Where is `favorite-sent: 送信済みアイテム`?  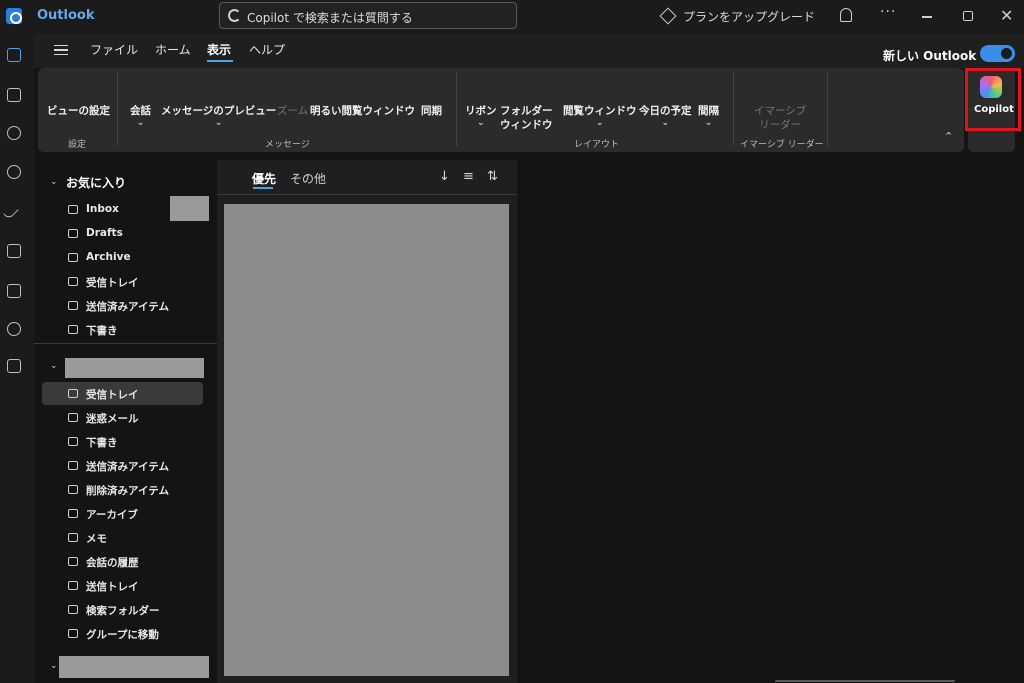
favorite-sent: 送信済みアイテム is located at coordinates (127, 306).